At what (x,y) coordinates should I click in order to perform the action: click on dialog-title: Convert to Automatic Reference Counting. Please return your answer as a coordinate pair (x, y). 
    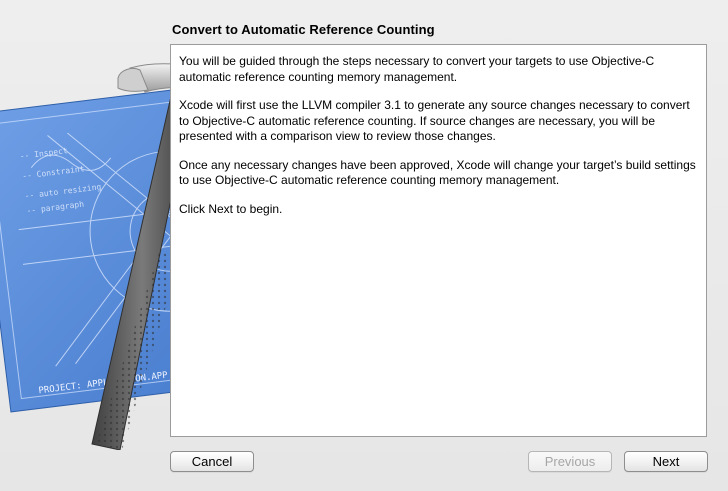
    Looking at the image, I should click on (303, 29).